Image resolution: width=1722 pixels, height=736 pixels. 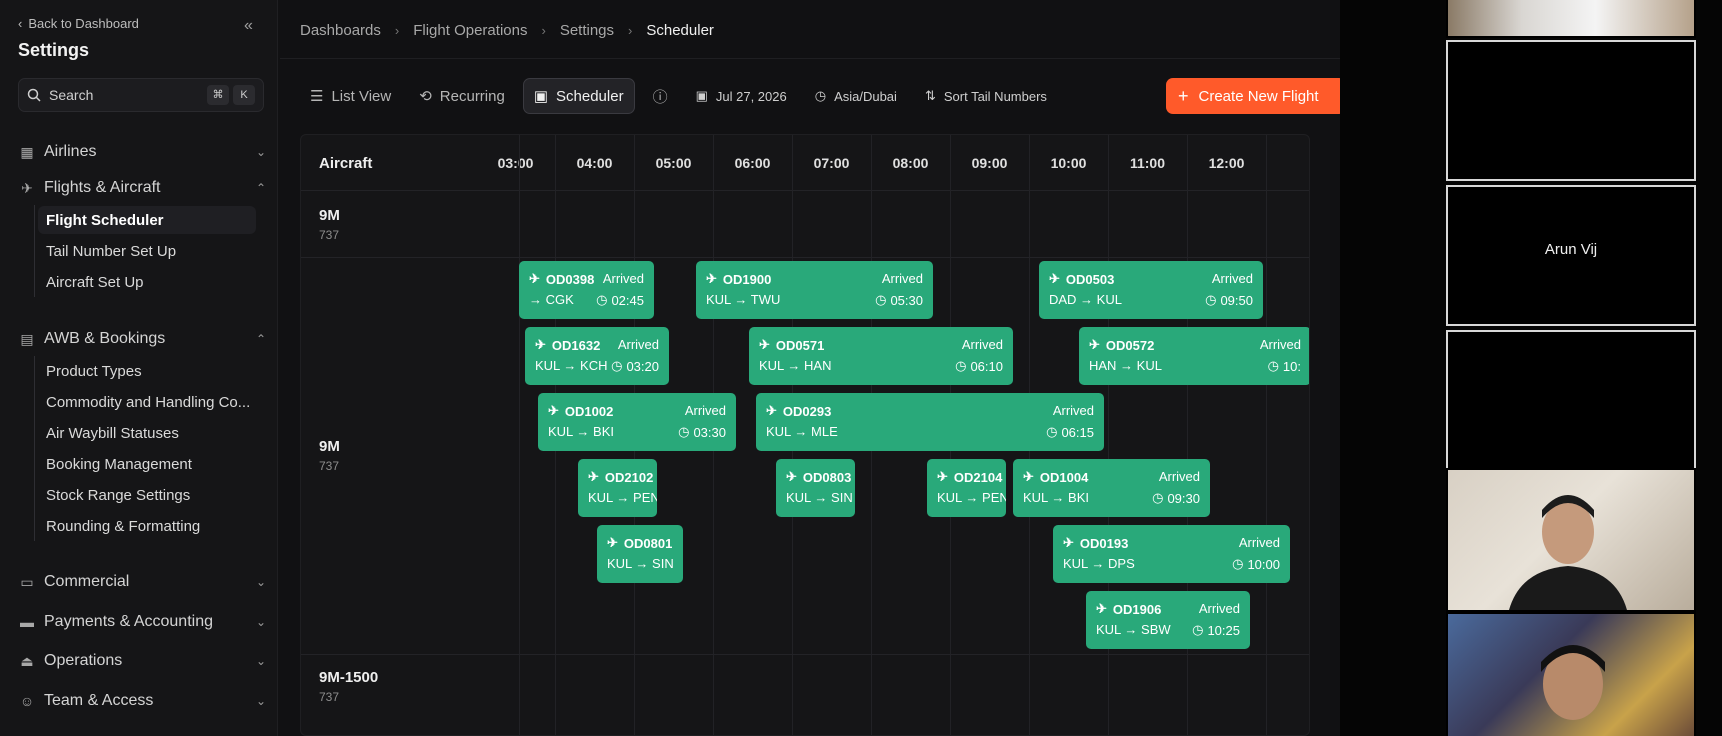 I want to click on flight-number: OD2104, so click(x=978, y=477).